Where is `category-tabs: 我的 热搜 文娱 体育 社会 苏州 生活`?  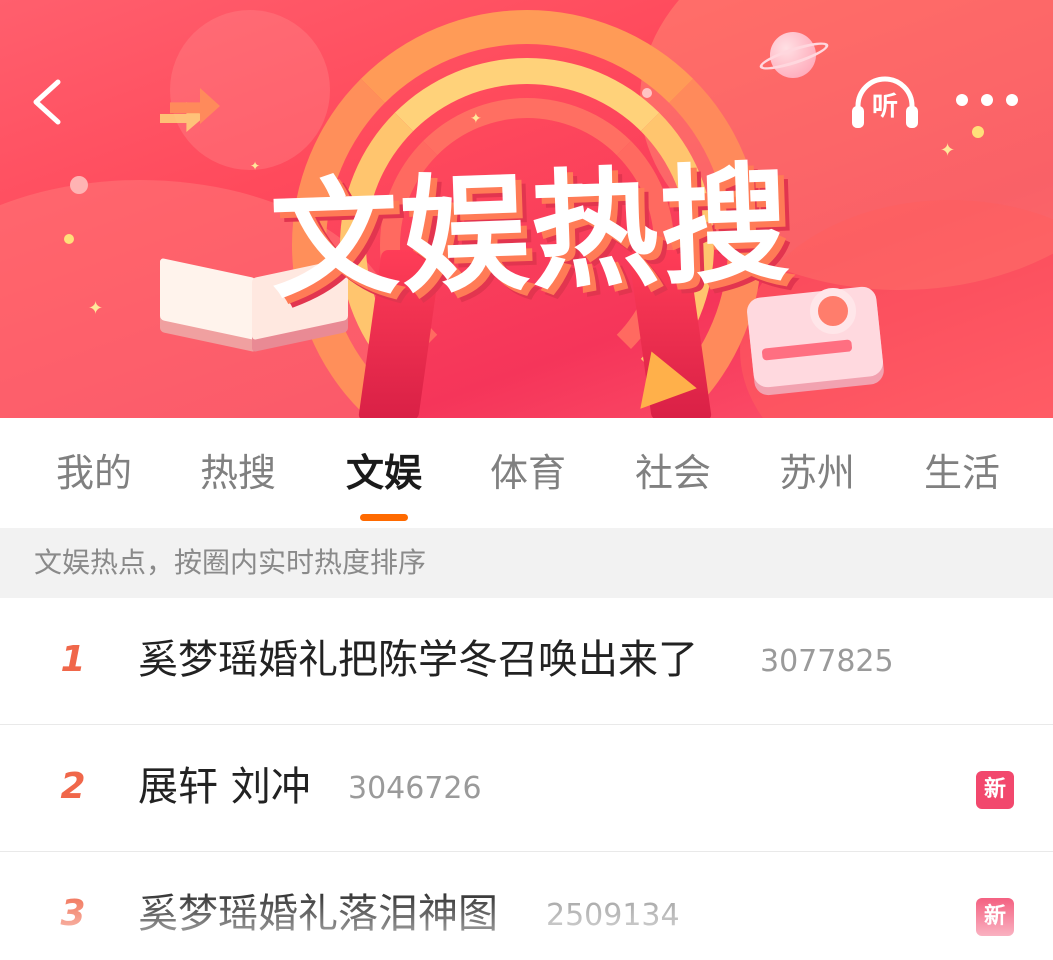
category-tabs: 我的 热搜 文娱 体育 社会 苏州 生活 is located at coordinates (526, 473).